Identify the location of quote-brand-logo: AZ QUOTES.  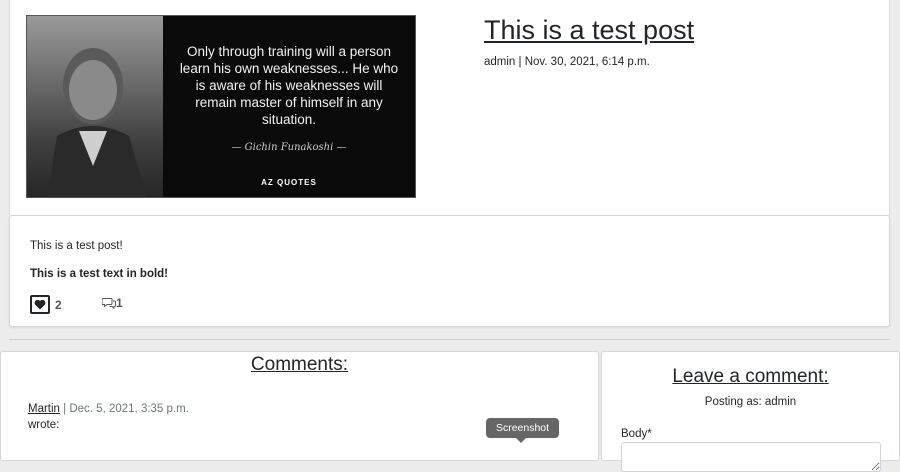
(289, 182).